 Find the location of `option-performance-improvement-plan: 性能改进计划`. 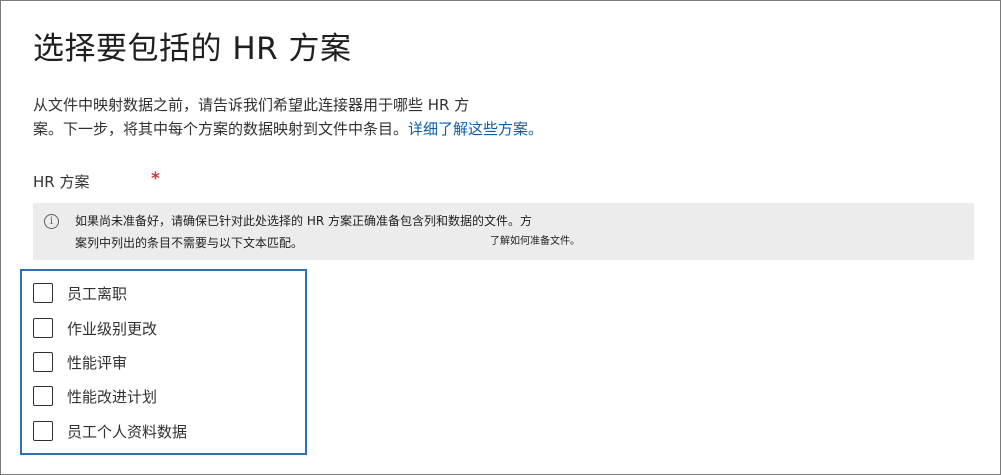

option-performance-improvement-plan: 性能改进计划 is located at coordinates (95, 396).